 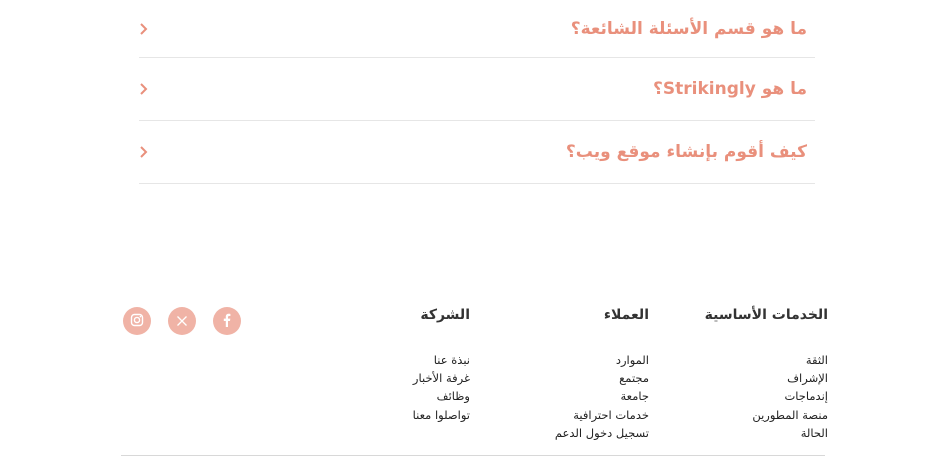 I want to click on footer-link: الإشراف, so click(x=738, y=378).